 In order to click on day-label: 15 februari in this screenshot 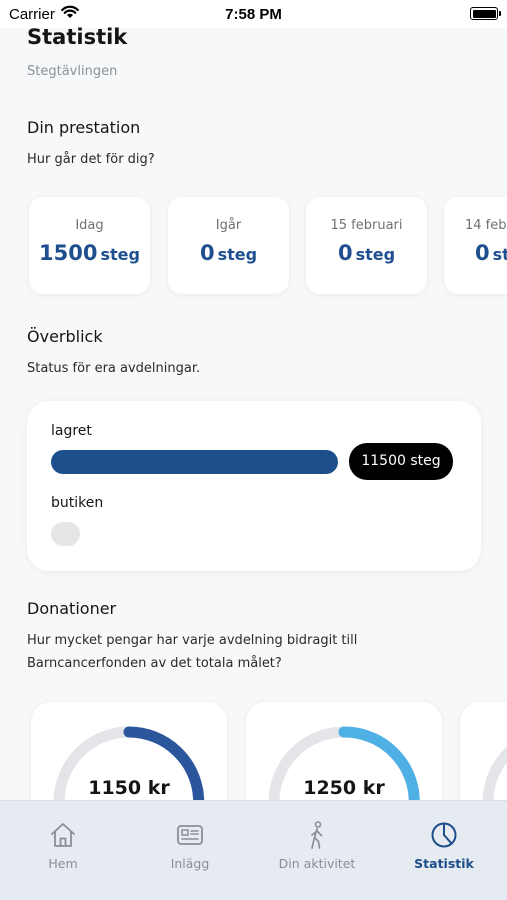, I will do `click(366, 225)`.